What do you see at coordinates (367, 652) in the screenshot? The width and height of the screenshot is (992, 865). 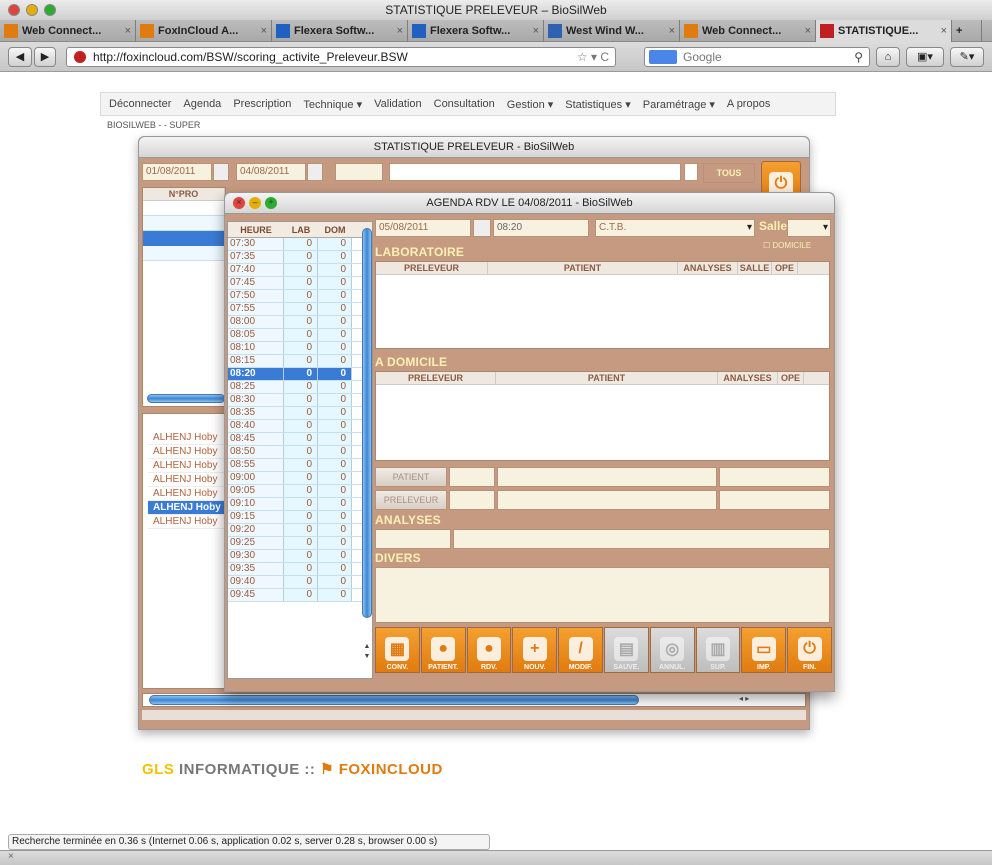 I see `scroll-arrows-icon: ▲ ▼` at bounding box center [367, 652].